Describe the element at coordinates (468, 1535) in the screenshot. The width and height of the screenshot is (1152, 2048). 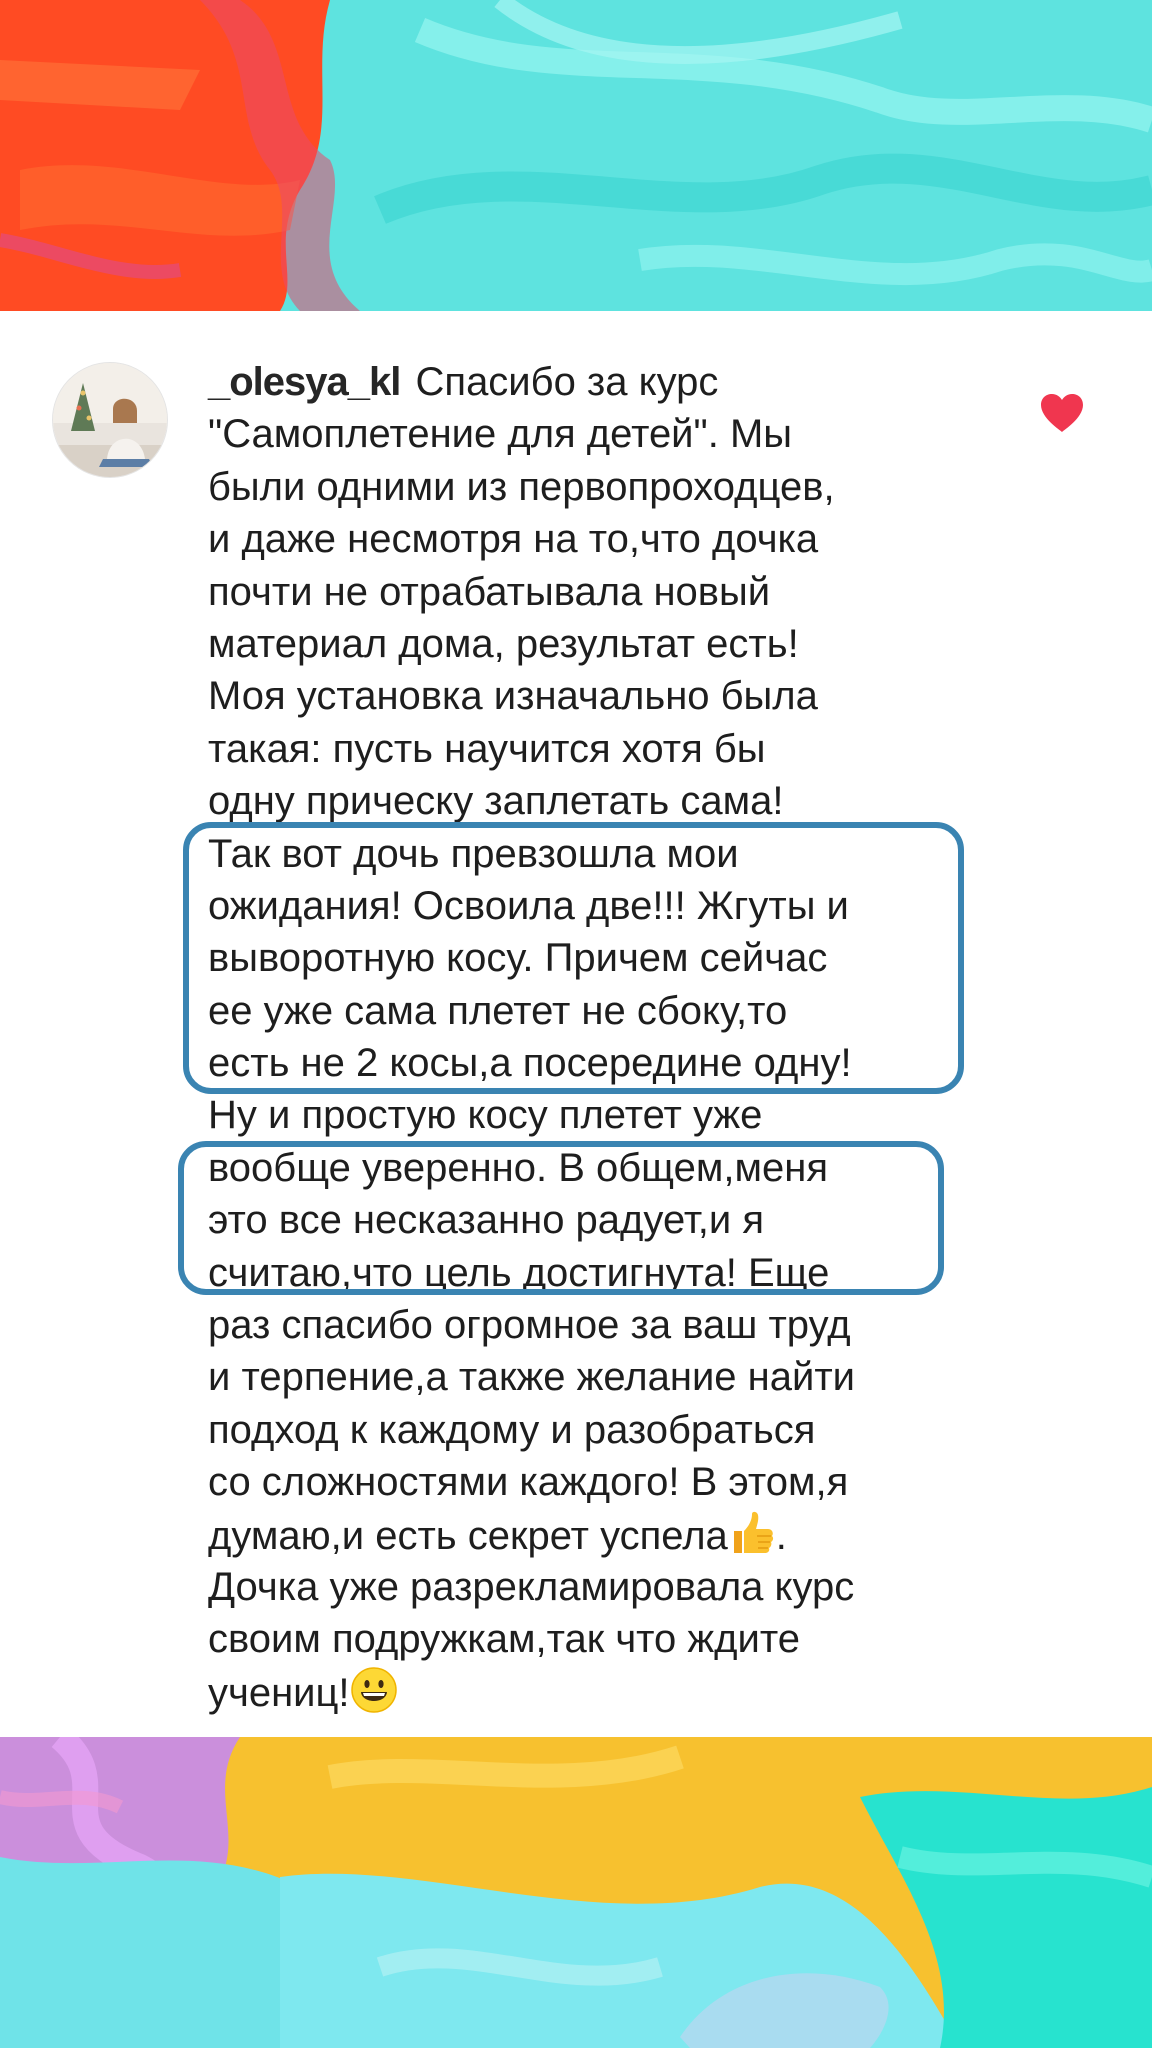
I see `comment-line-text: думаю,и есть секрет успела` at that location.